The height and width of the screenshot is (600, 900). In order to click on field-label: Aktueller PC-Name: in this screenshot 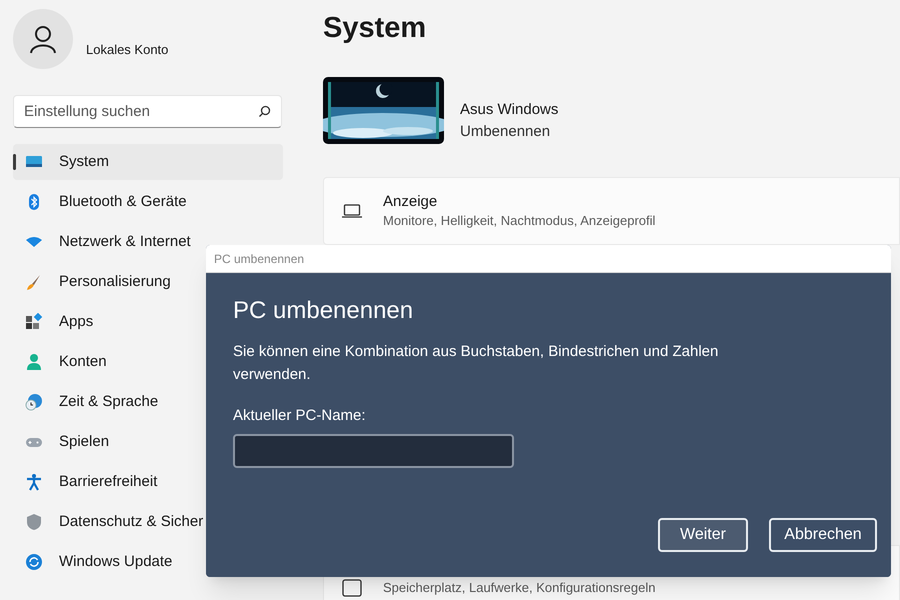, I will do `click(300, 416)`.